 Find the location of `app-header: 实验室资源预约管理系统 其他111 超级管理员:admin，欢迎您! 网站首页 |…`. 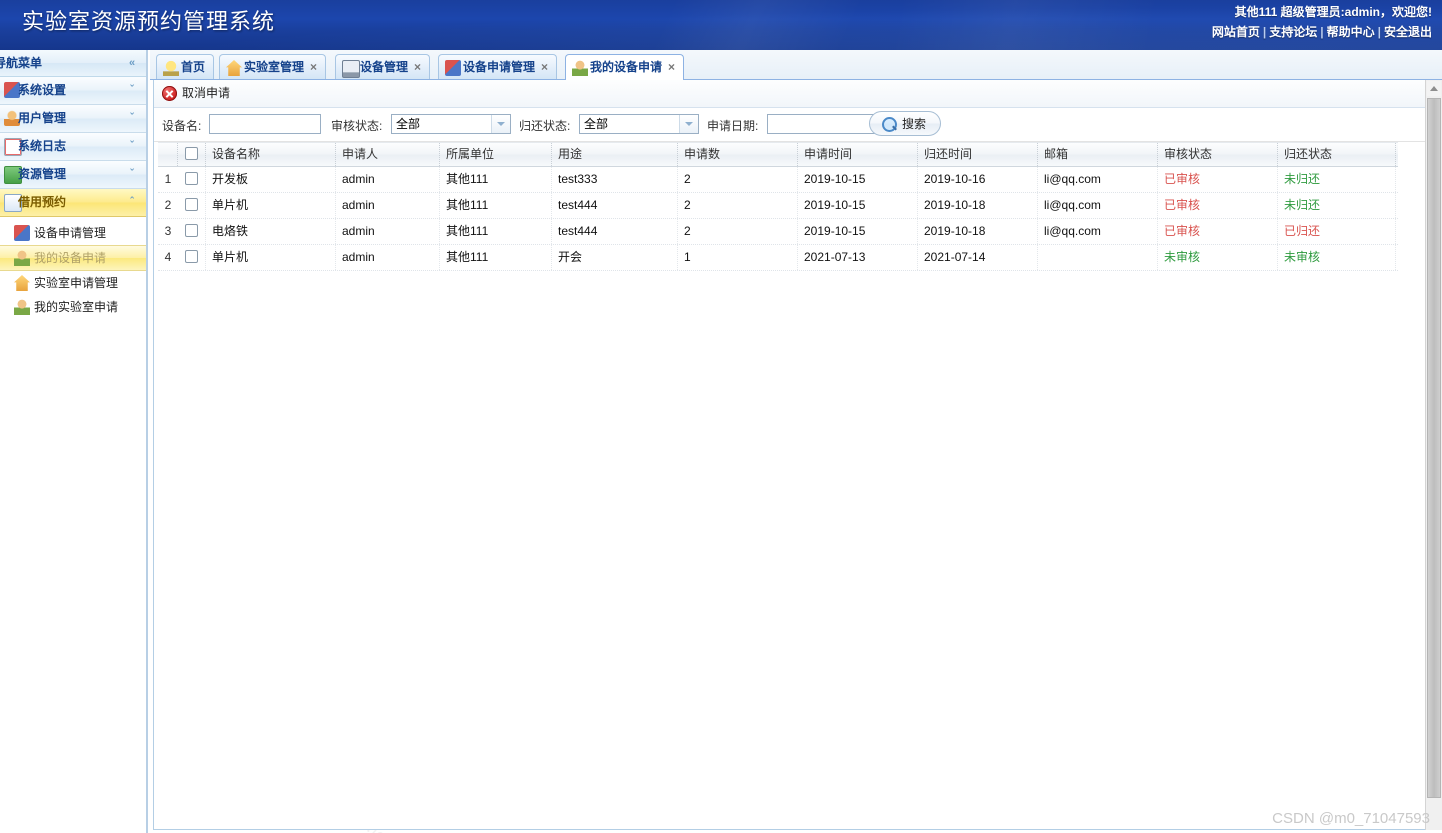

app-header: 实验室资源预约管理系统 其他111 超级管理员:admin，欢迎您! 网站首页 |… is located at coordinates (721, 25).